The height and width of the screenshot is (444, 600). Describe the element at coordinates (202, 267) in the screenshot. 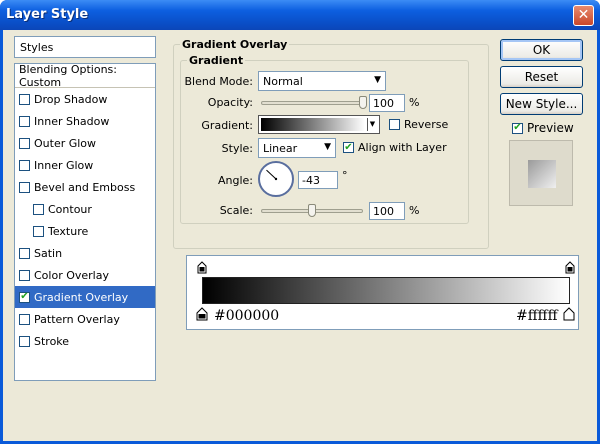

I see `opacity-stop-left-icon` at that location.